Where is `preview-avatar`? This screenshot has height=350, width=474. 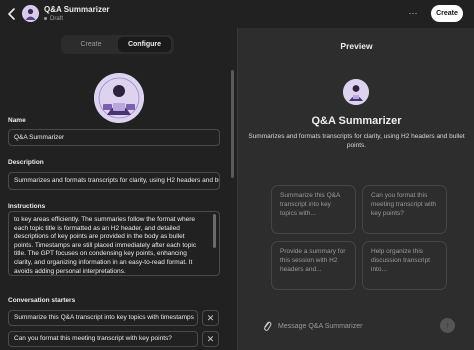
preview-avatar is located at coordinates (356, 92).